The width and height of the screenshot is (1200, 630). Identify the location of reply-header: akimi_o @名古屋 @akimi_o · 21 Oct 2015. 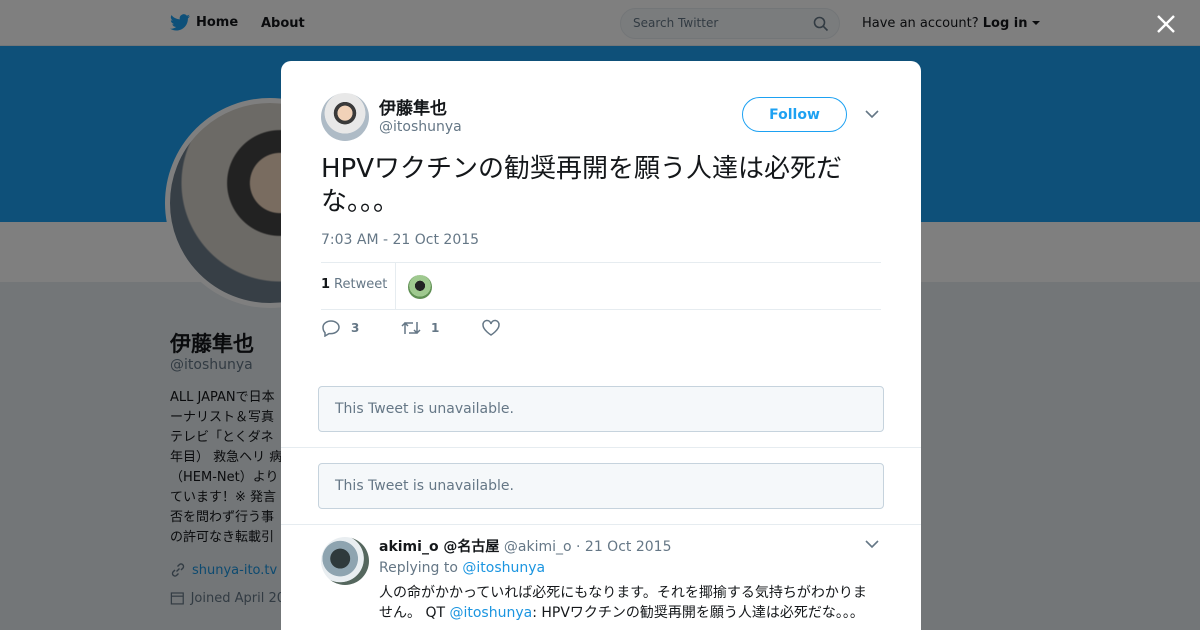
(525, 546).